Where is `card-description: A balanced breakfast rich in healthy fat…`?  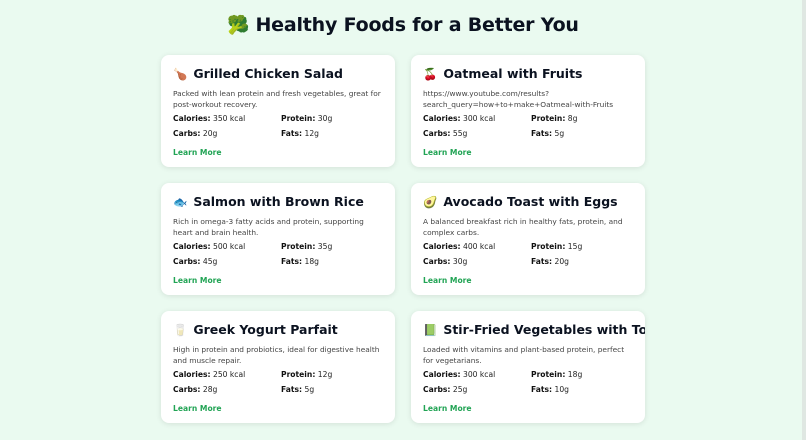
card-description: A balanced breakfast rich in healthy fat… is located at coordinates (523, 227).